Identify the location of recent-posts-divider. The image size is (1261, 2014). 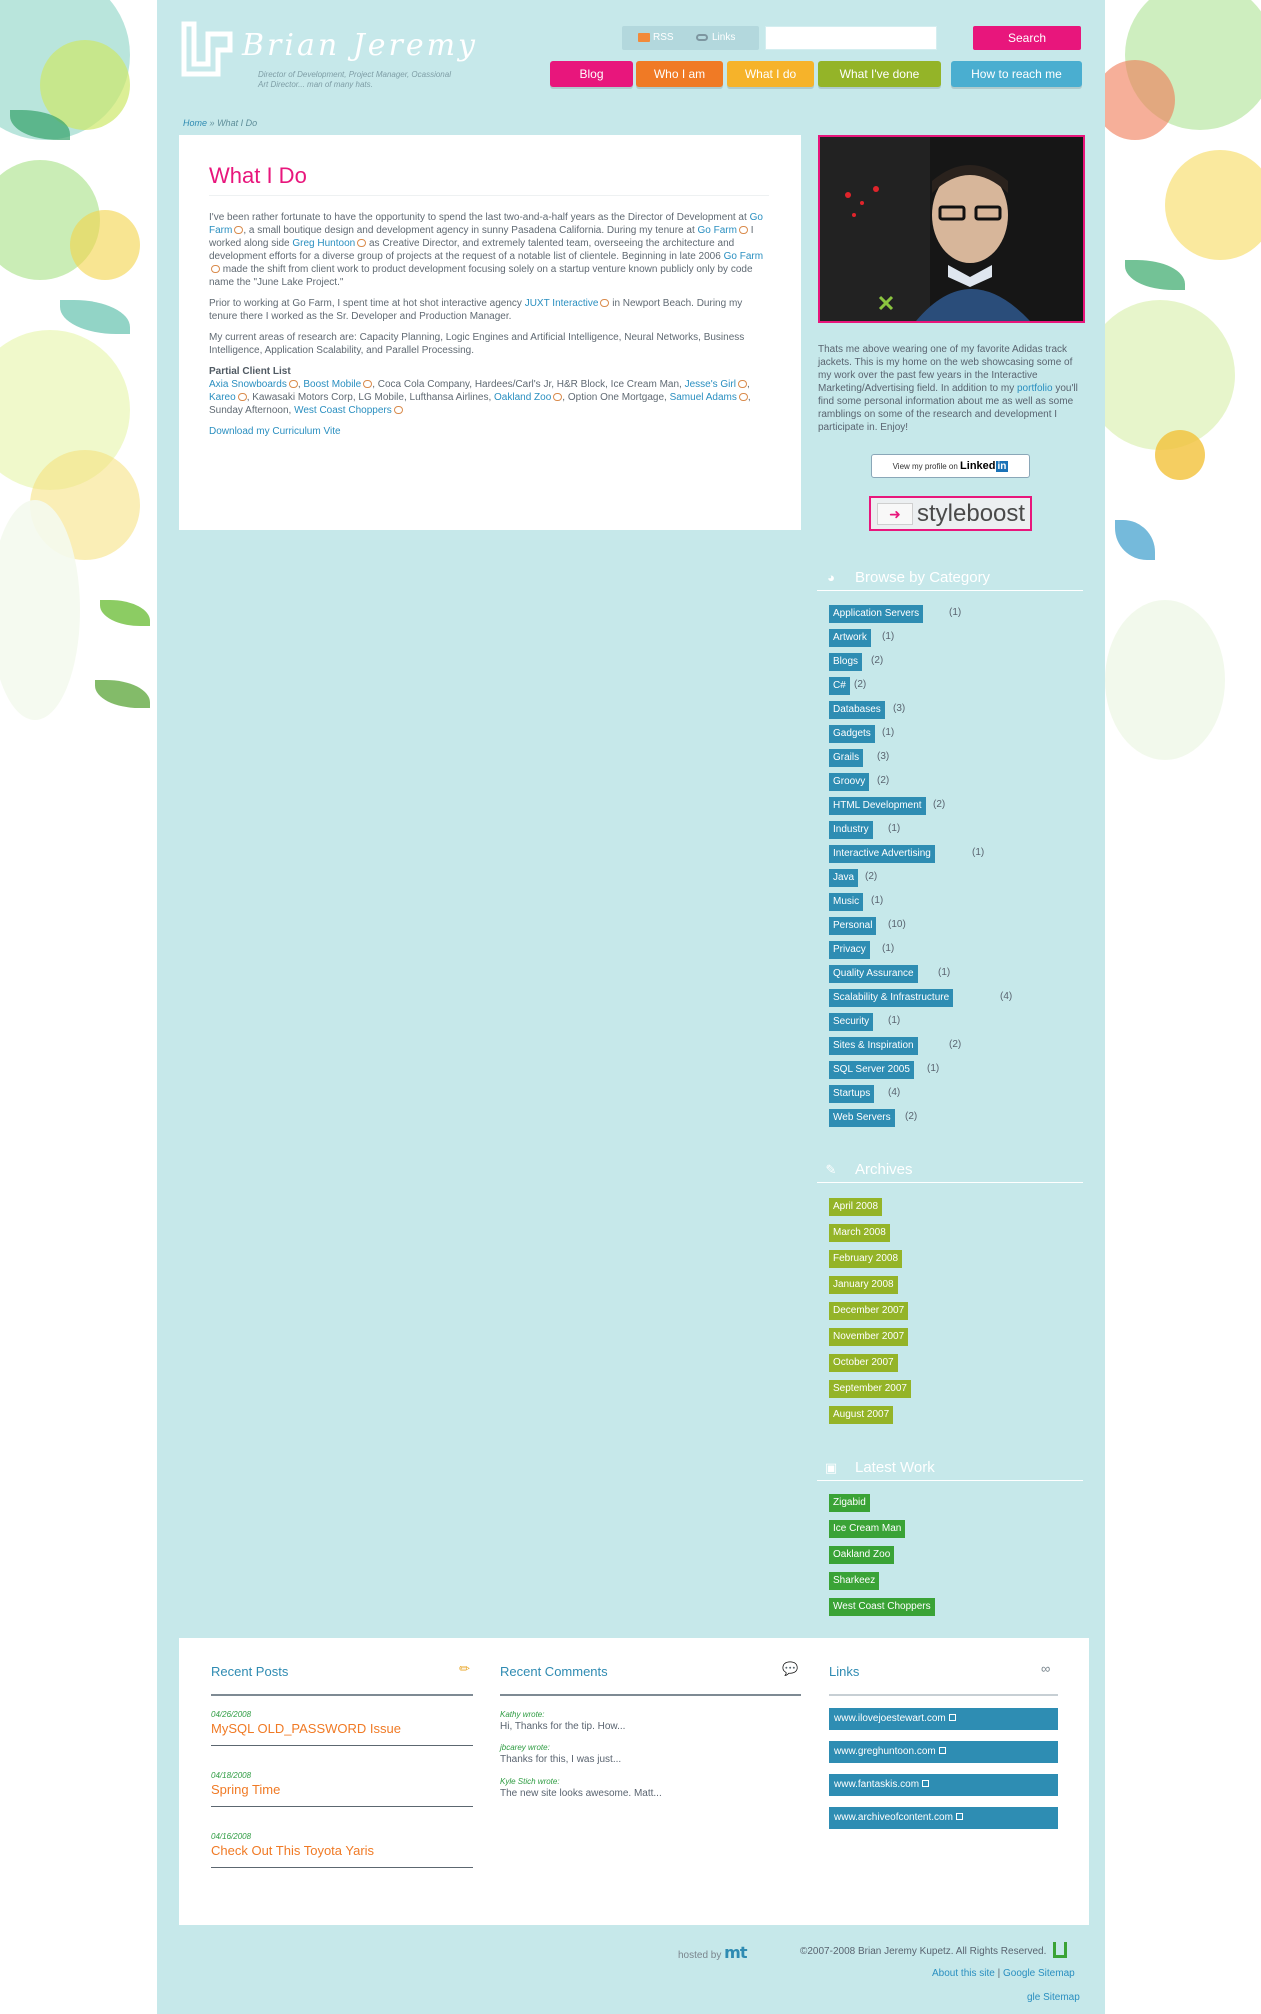
(342, 1695).